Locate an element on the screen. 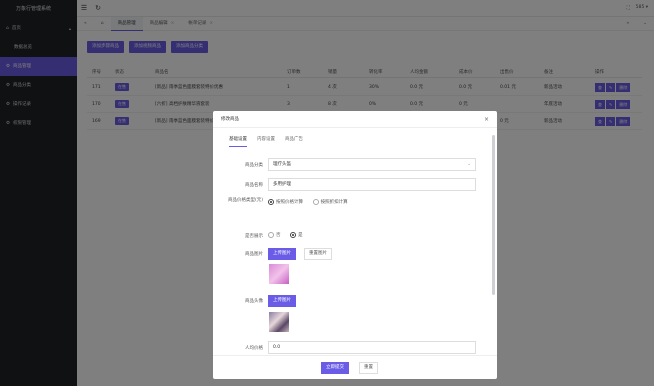 The height and width of the screenshot is (386, 654). radio-discount: 按照折扣计算 is located at coordinates (330, 202).